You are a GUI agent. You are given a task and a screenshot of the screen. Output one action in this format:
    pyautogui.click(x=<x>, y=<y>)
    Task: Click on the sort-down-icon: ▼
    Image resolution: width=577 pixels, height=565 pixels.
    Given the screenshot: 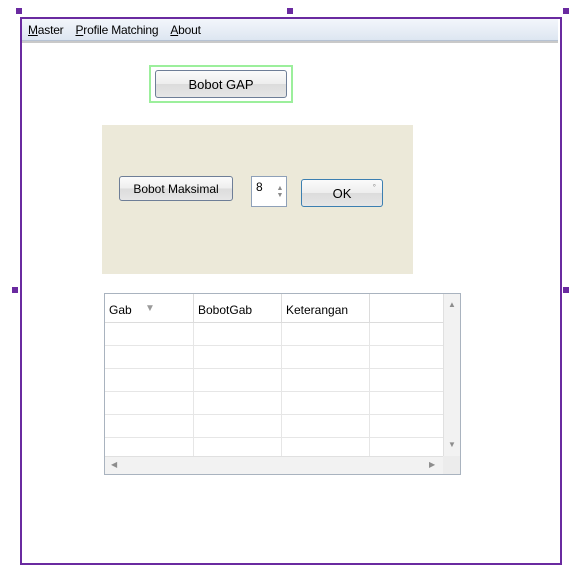 What is the action you would take?
    pyautogui.click(x=150, y=308)
    